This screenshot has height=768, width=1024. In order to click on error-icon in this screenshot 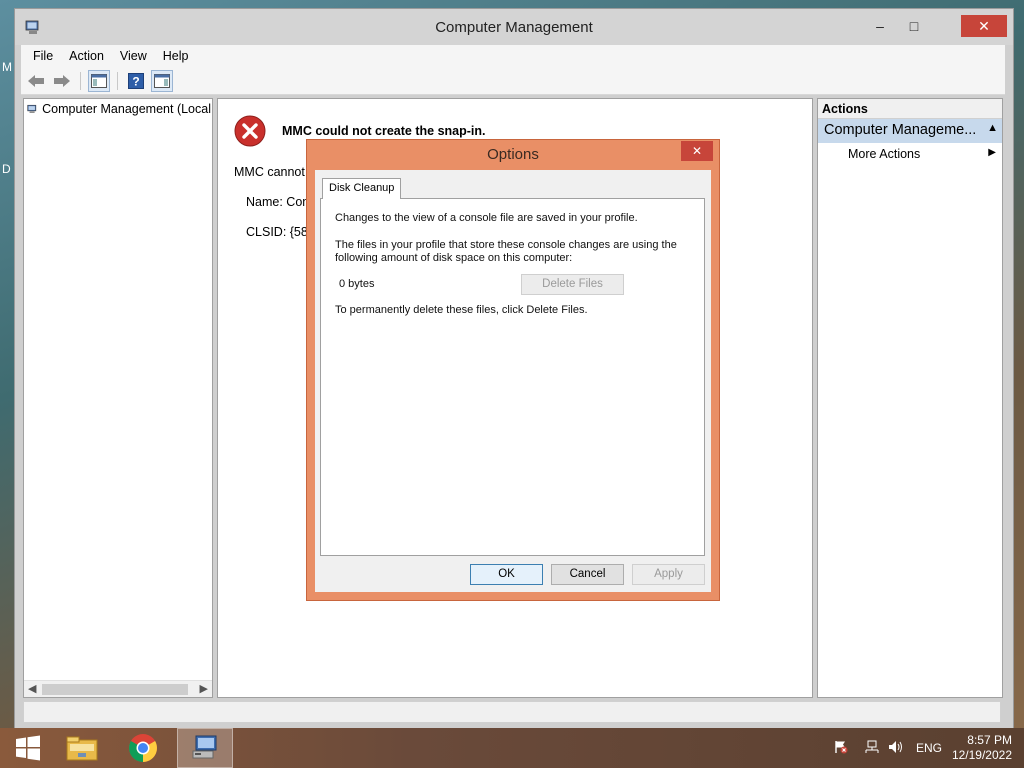, I will do `click(250, 131)`.